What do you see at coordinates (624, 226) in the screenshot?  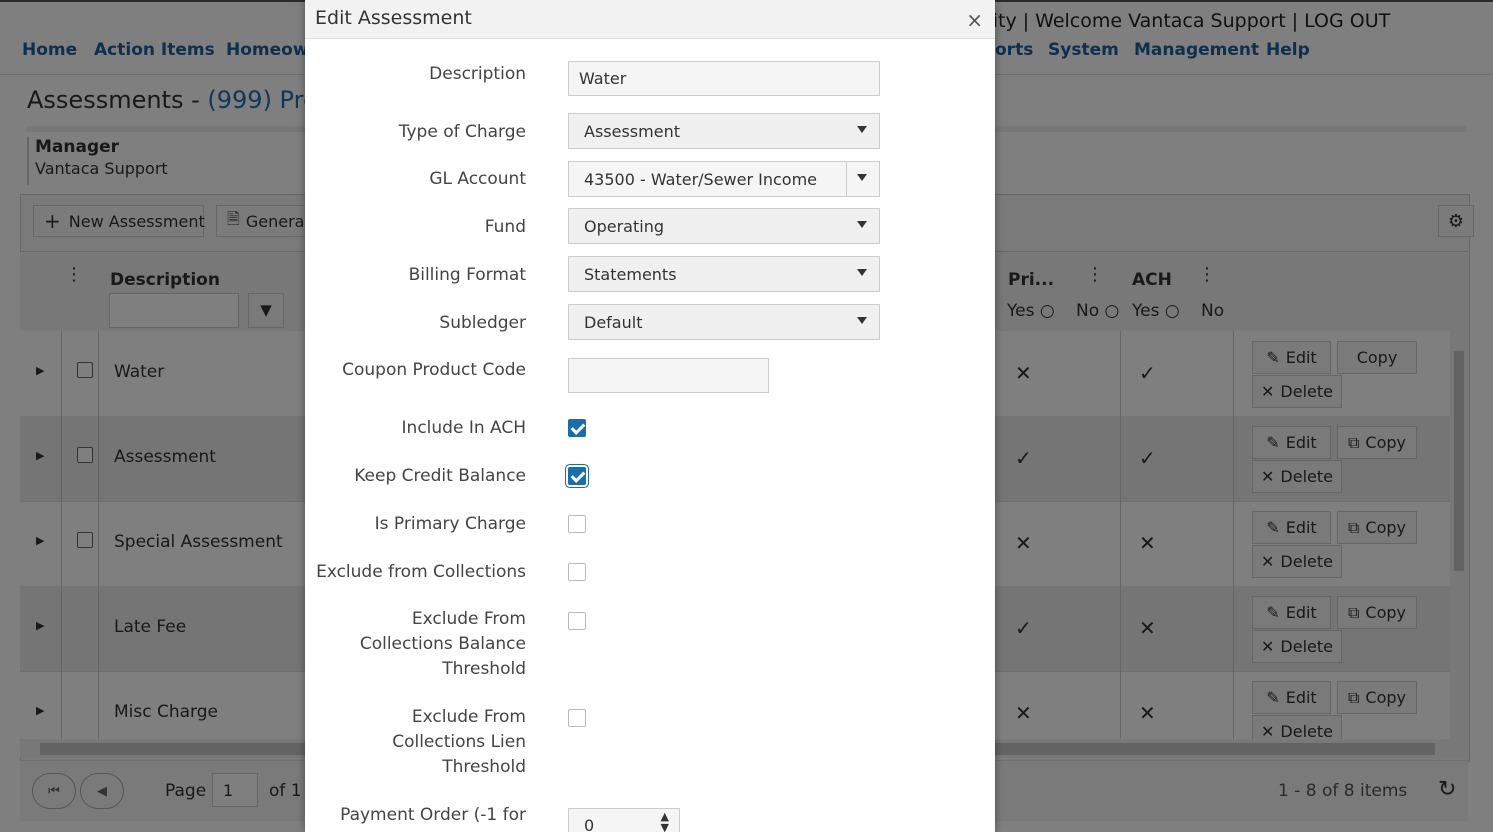 I see `fund-value: Operating` at bounding box center [624, 226].